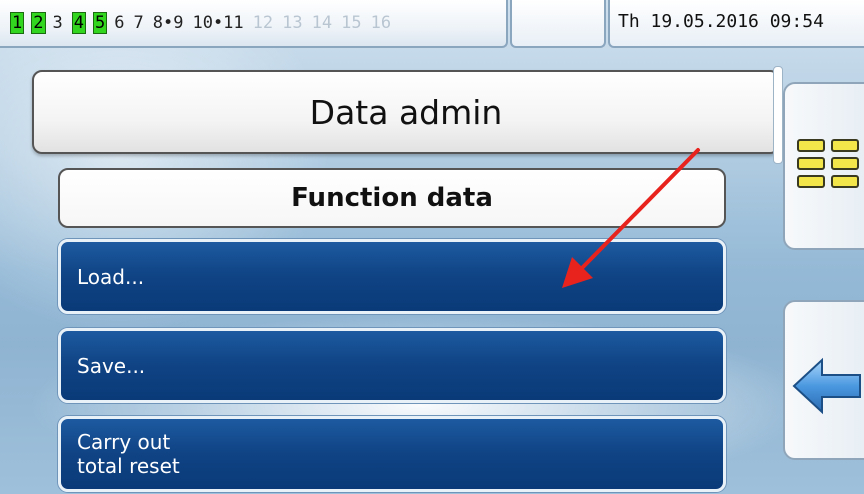 This screenshot has width=864, height=494. Describe the element at coordinates (263, 23) in the screenshot. I see `output-indicator-10: 12` at that location.